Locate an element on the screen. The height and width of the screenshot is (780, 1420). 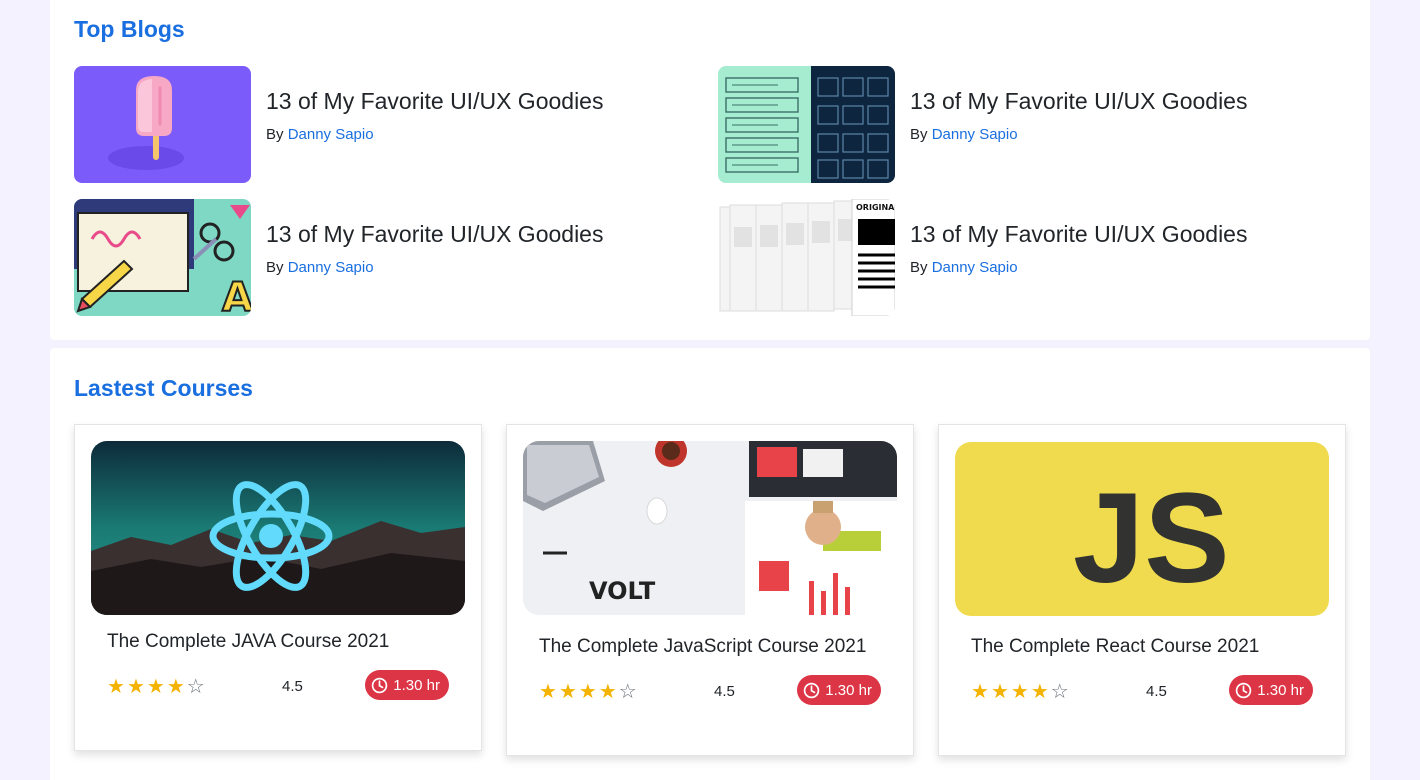
popsicle-illustration is located at coordinates (162, 124).